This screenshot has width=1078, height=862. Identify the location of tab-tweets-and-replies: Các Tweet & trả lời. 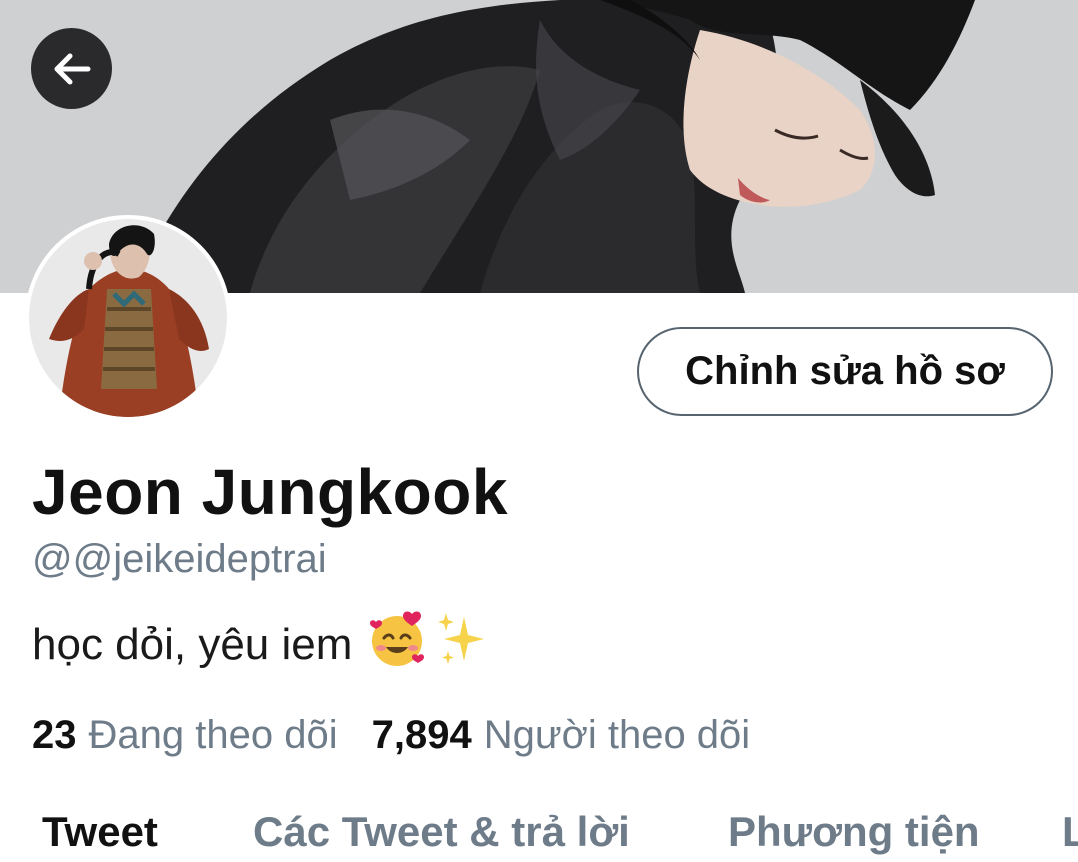
(441, 832).